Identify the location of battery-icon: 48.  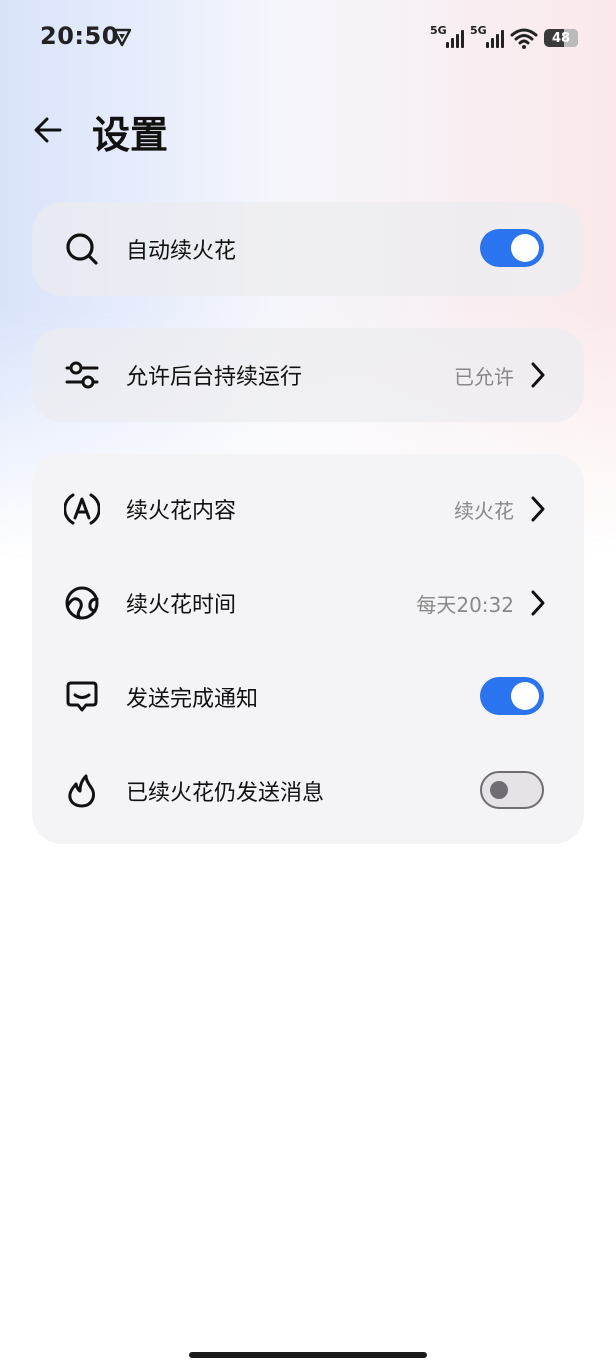
(561, 38).